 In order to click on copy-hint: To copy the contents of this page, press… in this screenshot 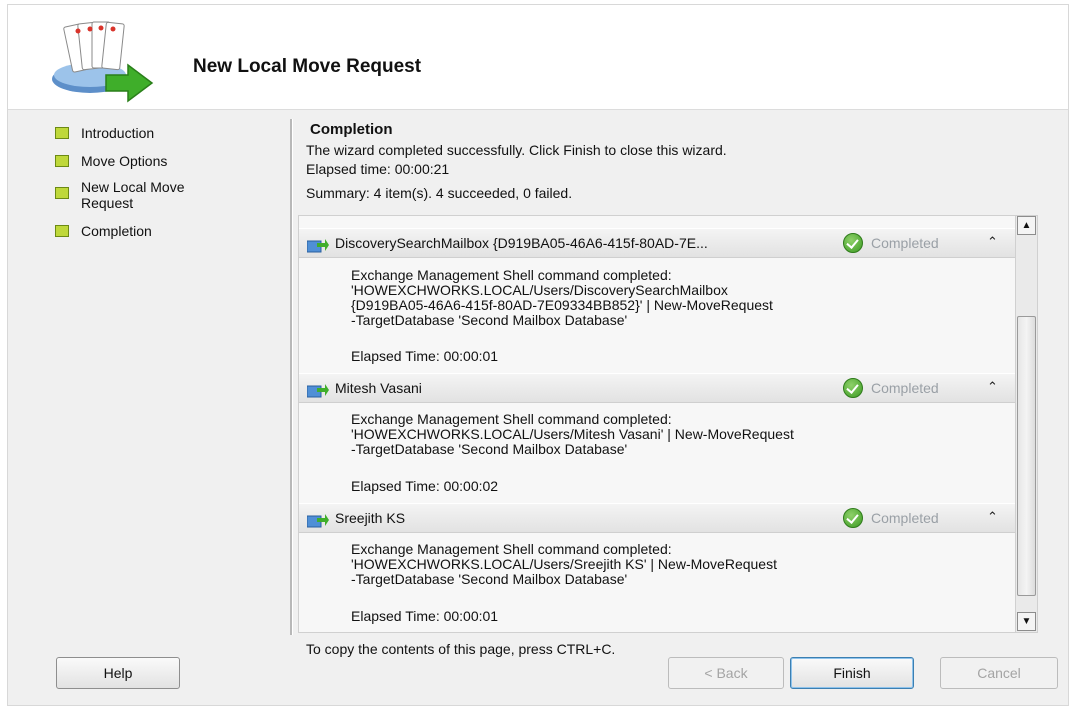, I will do `click(461, 649)`.